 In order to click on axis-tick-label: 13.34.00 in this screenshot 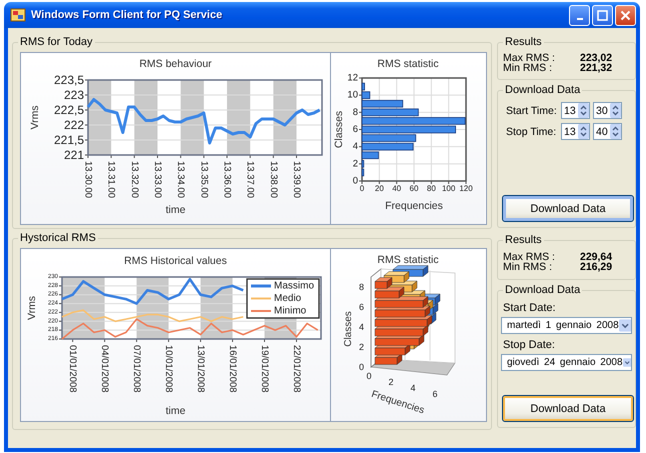, I will do `click(180, 179)`.